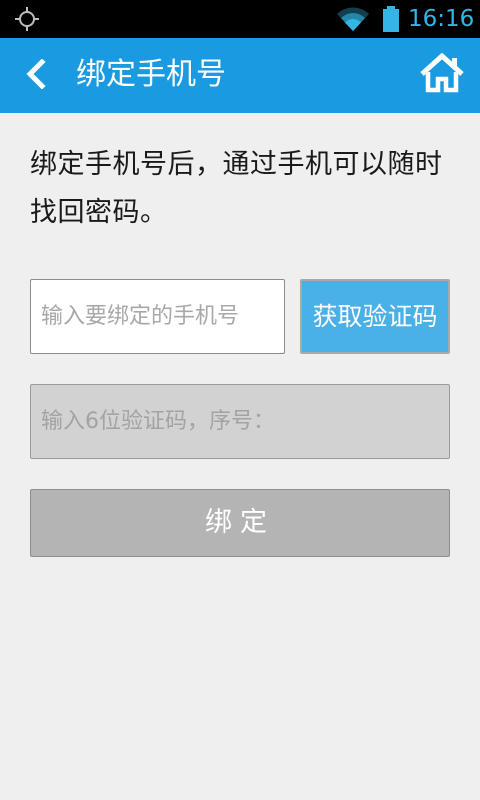 This screenshot has height=800, width=480. What do you see at coordinates (353, 19) in the screenshot?
I see `wifi-icon` at bounding box center [353, 19].